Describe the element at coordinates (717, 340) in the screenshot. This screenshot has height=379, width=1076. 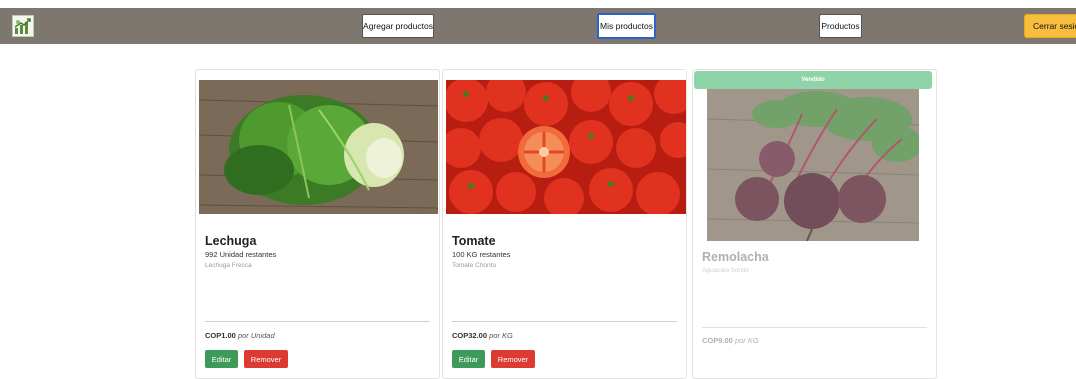
I see `product-price: COP9.00` at that location.